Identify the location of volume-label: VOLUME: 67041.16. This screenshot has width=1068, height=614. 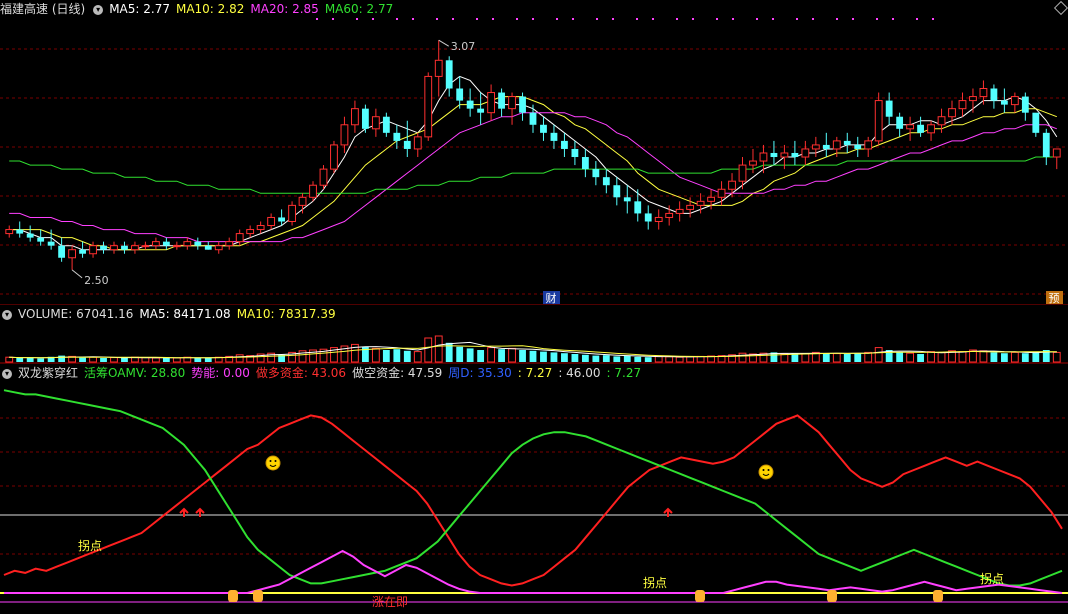
(76, 314).